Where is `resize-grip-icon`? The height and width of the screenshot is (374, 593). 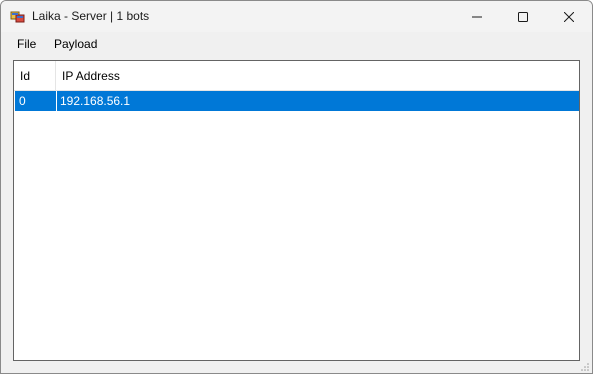
resize-grip-icon is located at coordinates (585, 366).